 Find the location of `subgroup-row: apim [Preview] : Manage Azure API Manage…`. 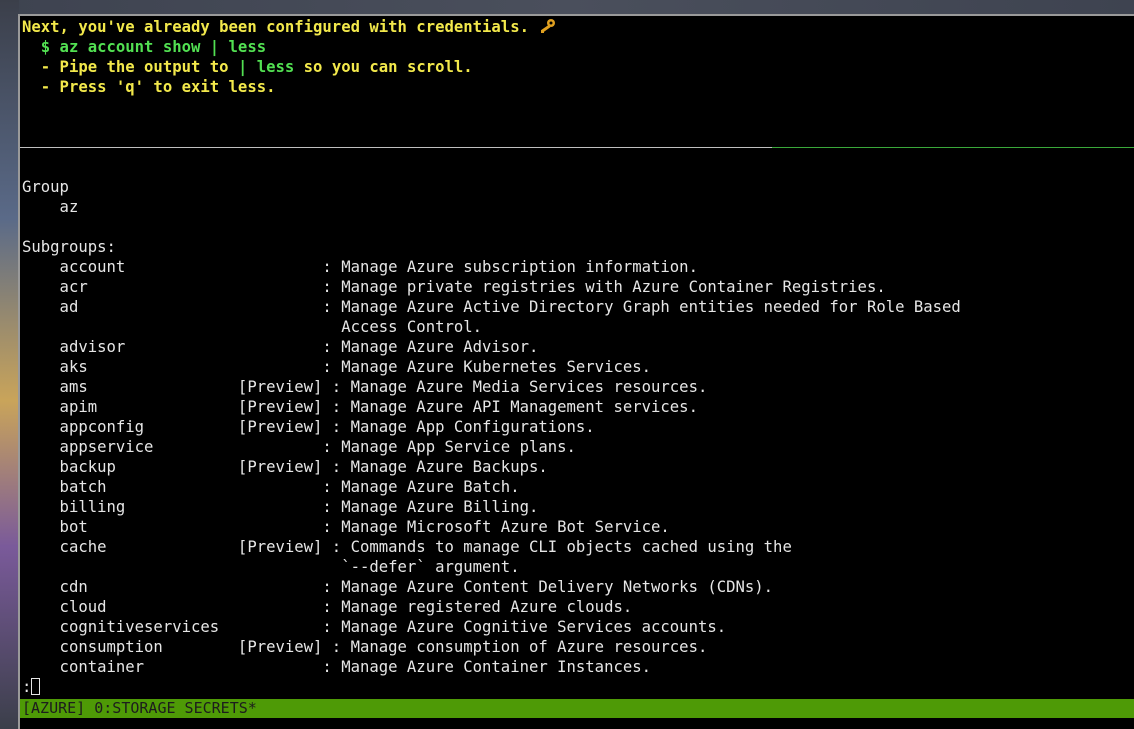

subgroup-row: apim [Preview] : Manage Azure API Manage… is located at coordinates (360, 407).